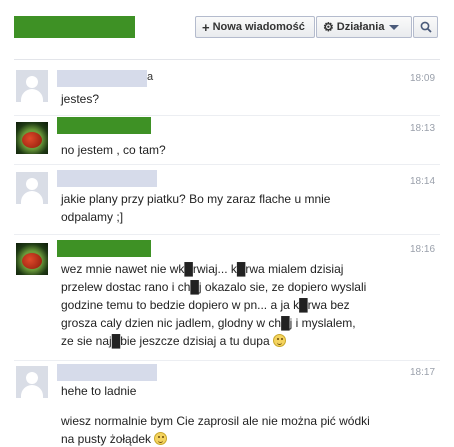 The height and width of the screenshot is (447, 454). Describe the element at coordinates (258, 27) in the screenshot. I see `new-message-label: Nowa wiadomość` at that location.